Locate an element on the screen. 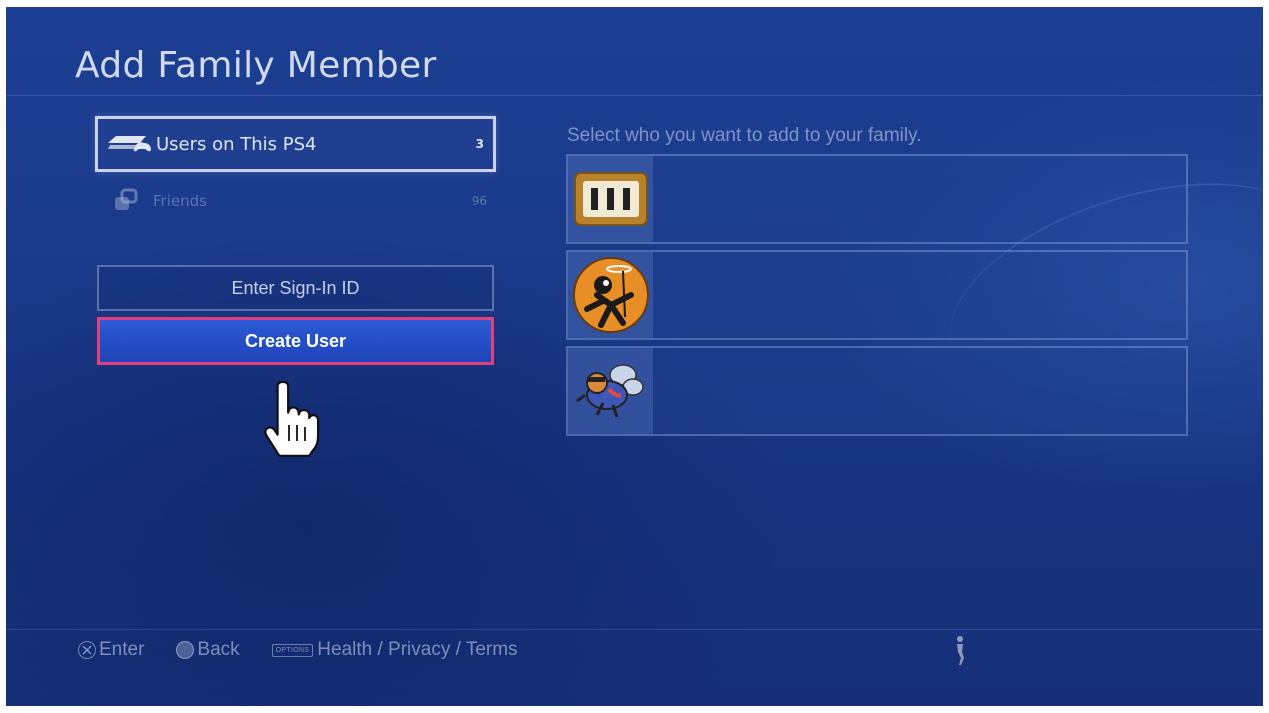 Image resolution: width=1269 pixels, height=713 pixels. back-label: Back is located at coordinates (218, 649).